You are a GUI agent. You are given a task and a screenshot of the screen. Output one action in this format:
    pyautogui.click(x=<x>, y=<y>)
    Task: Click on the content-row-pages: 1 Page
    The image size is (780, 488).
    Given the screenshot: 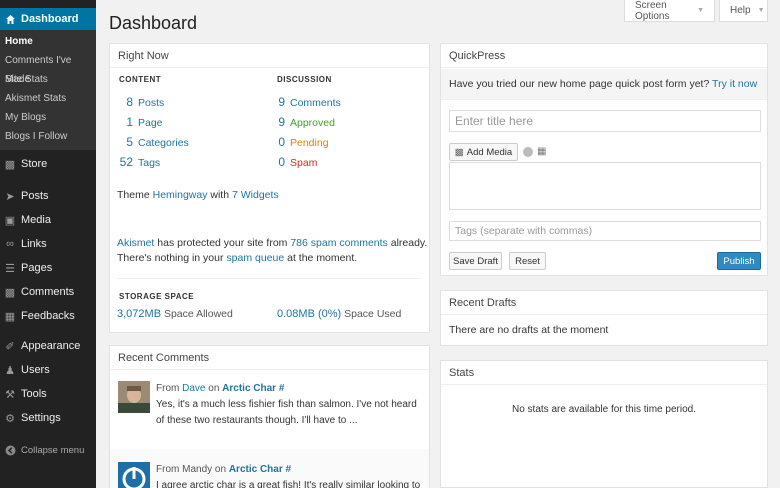 What is the action you would take?
    pyautogui.click(x=153, y=122)
    